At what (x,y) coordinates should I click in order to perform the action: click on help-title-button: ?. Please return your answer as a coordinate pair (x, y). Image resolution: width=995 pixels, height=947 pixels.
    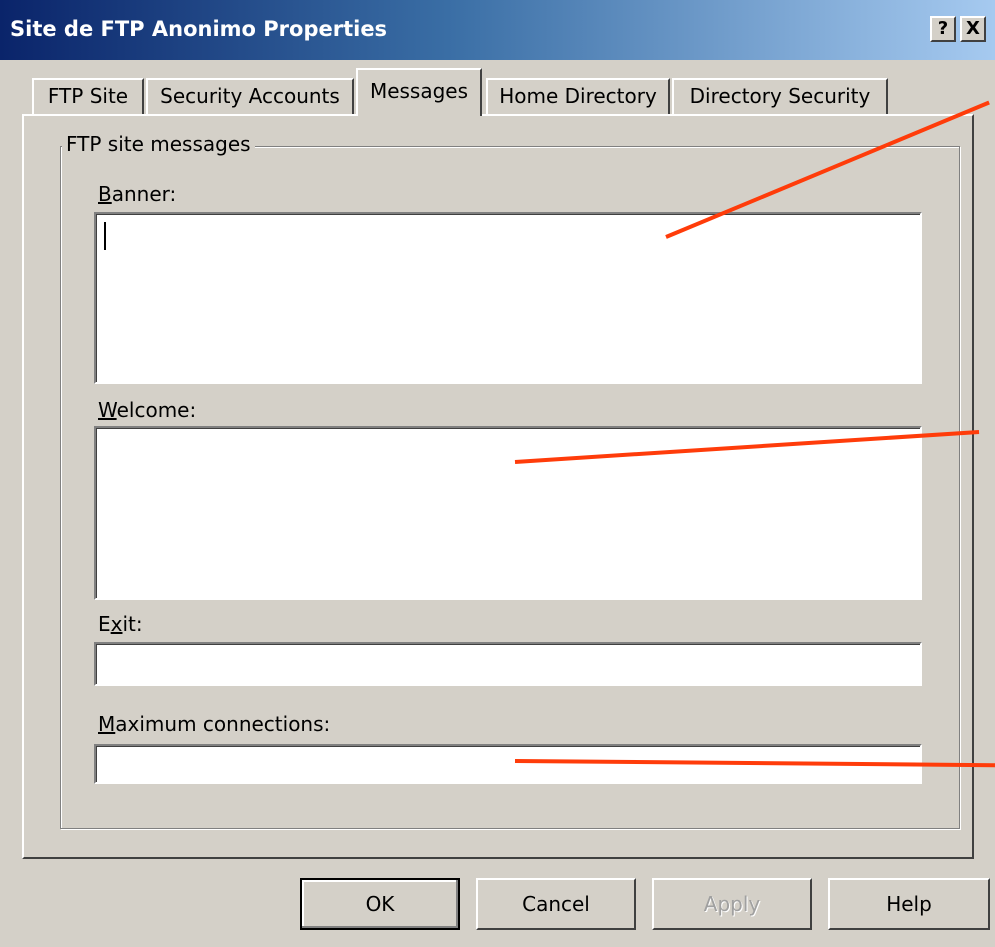
    Looking at the image, I should click on (943, 29).